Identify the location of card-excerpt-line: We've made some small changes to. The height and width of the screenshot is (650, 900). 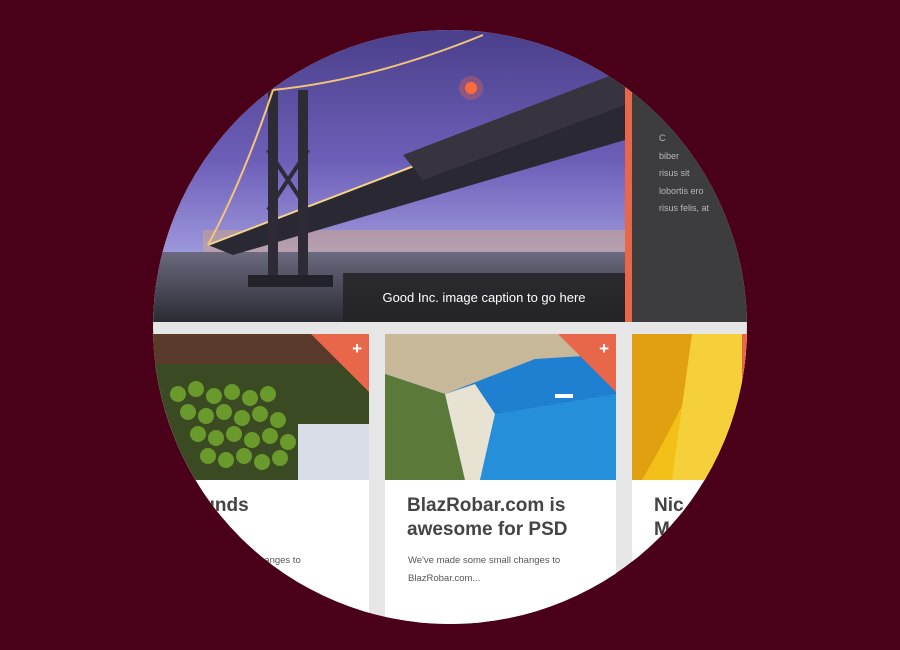
(484, 560).